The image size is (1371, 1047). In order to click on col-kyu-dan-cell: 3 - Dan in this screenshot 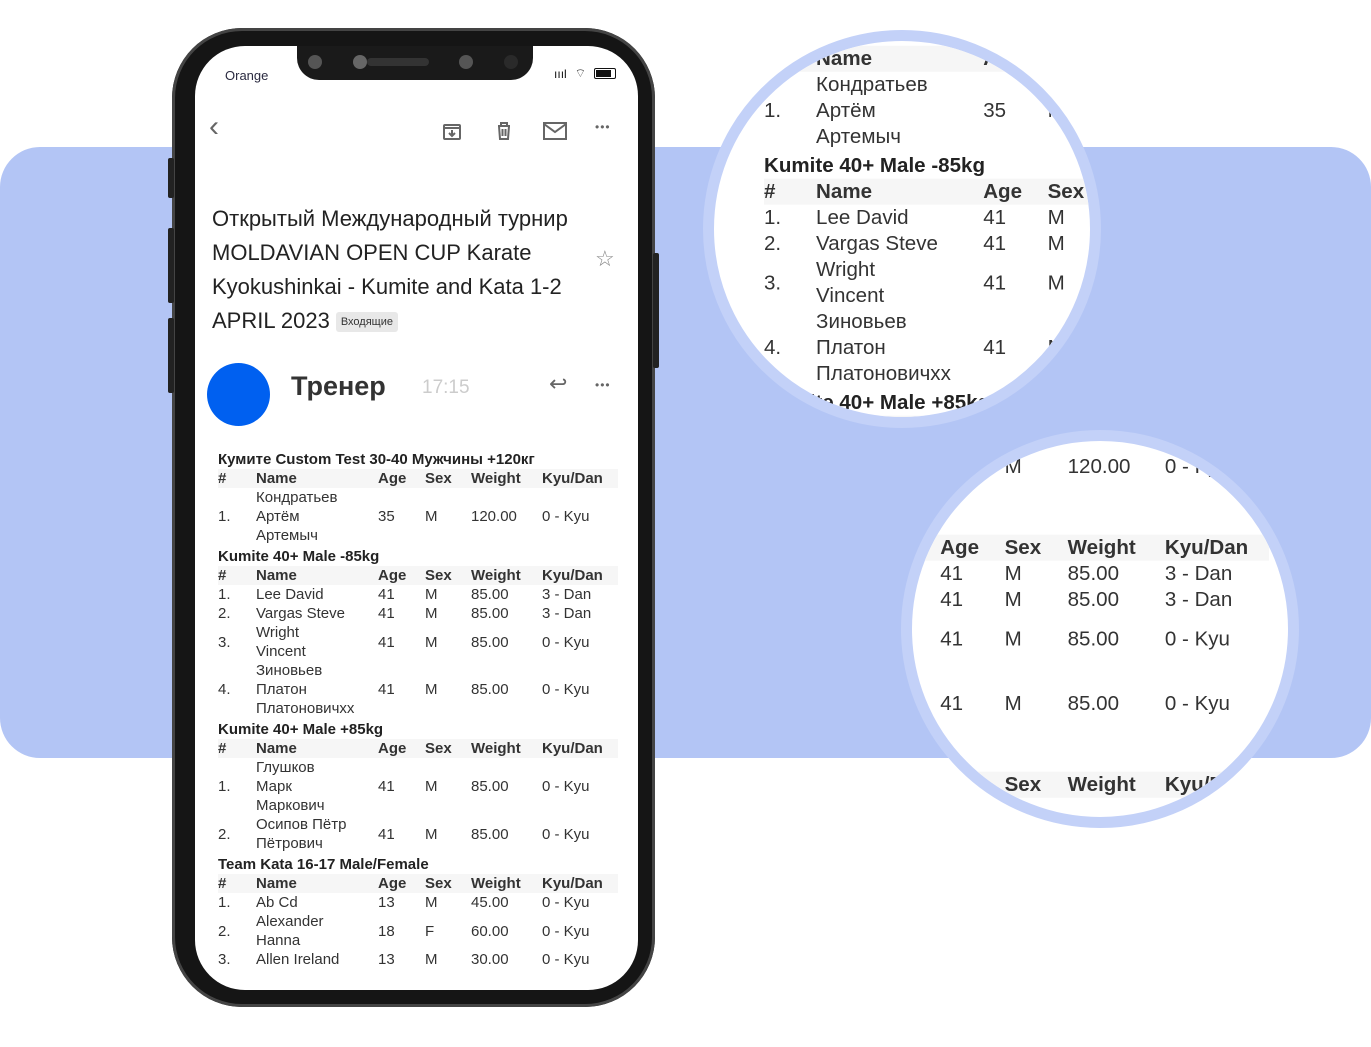, I will do `click(567, 594)`.